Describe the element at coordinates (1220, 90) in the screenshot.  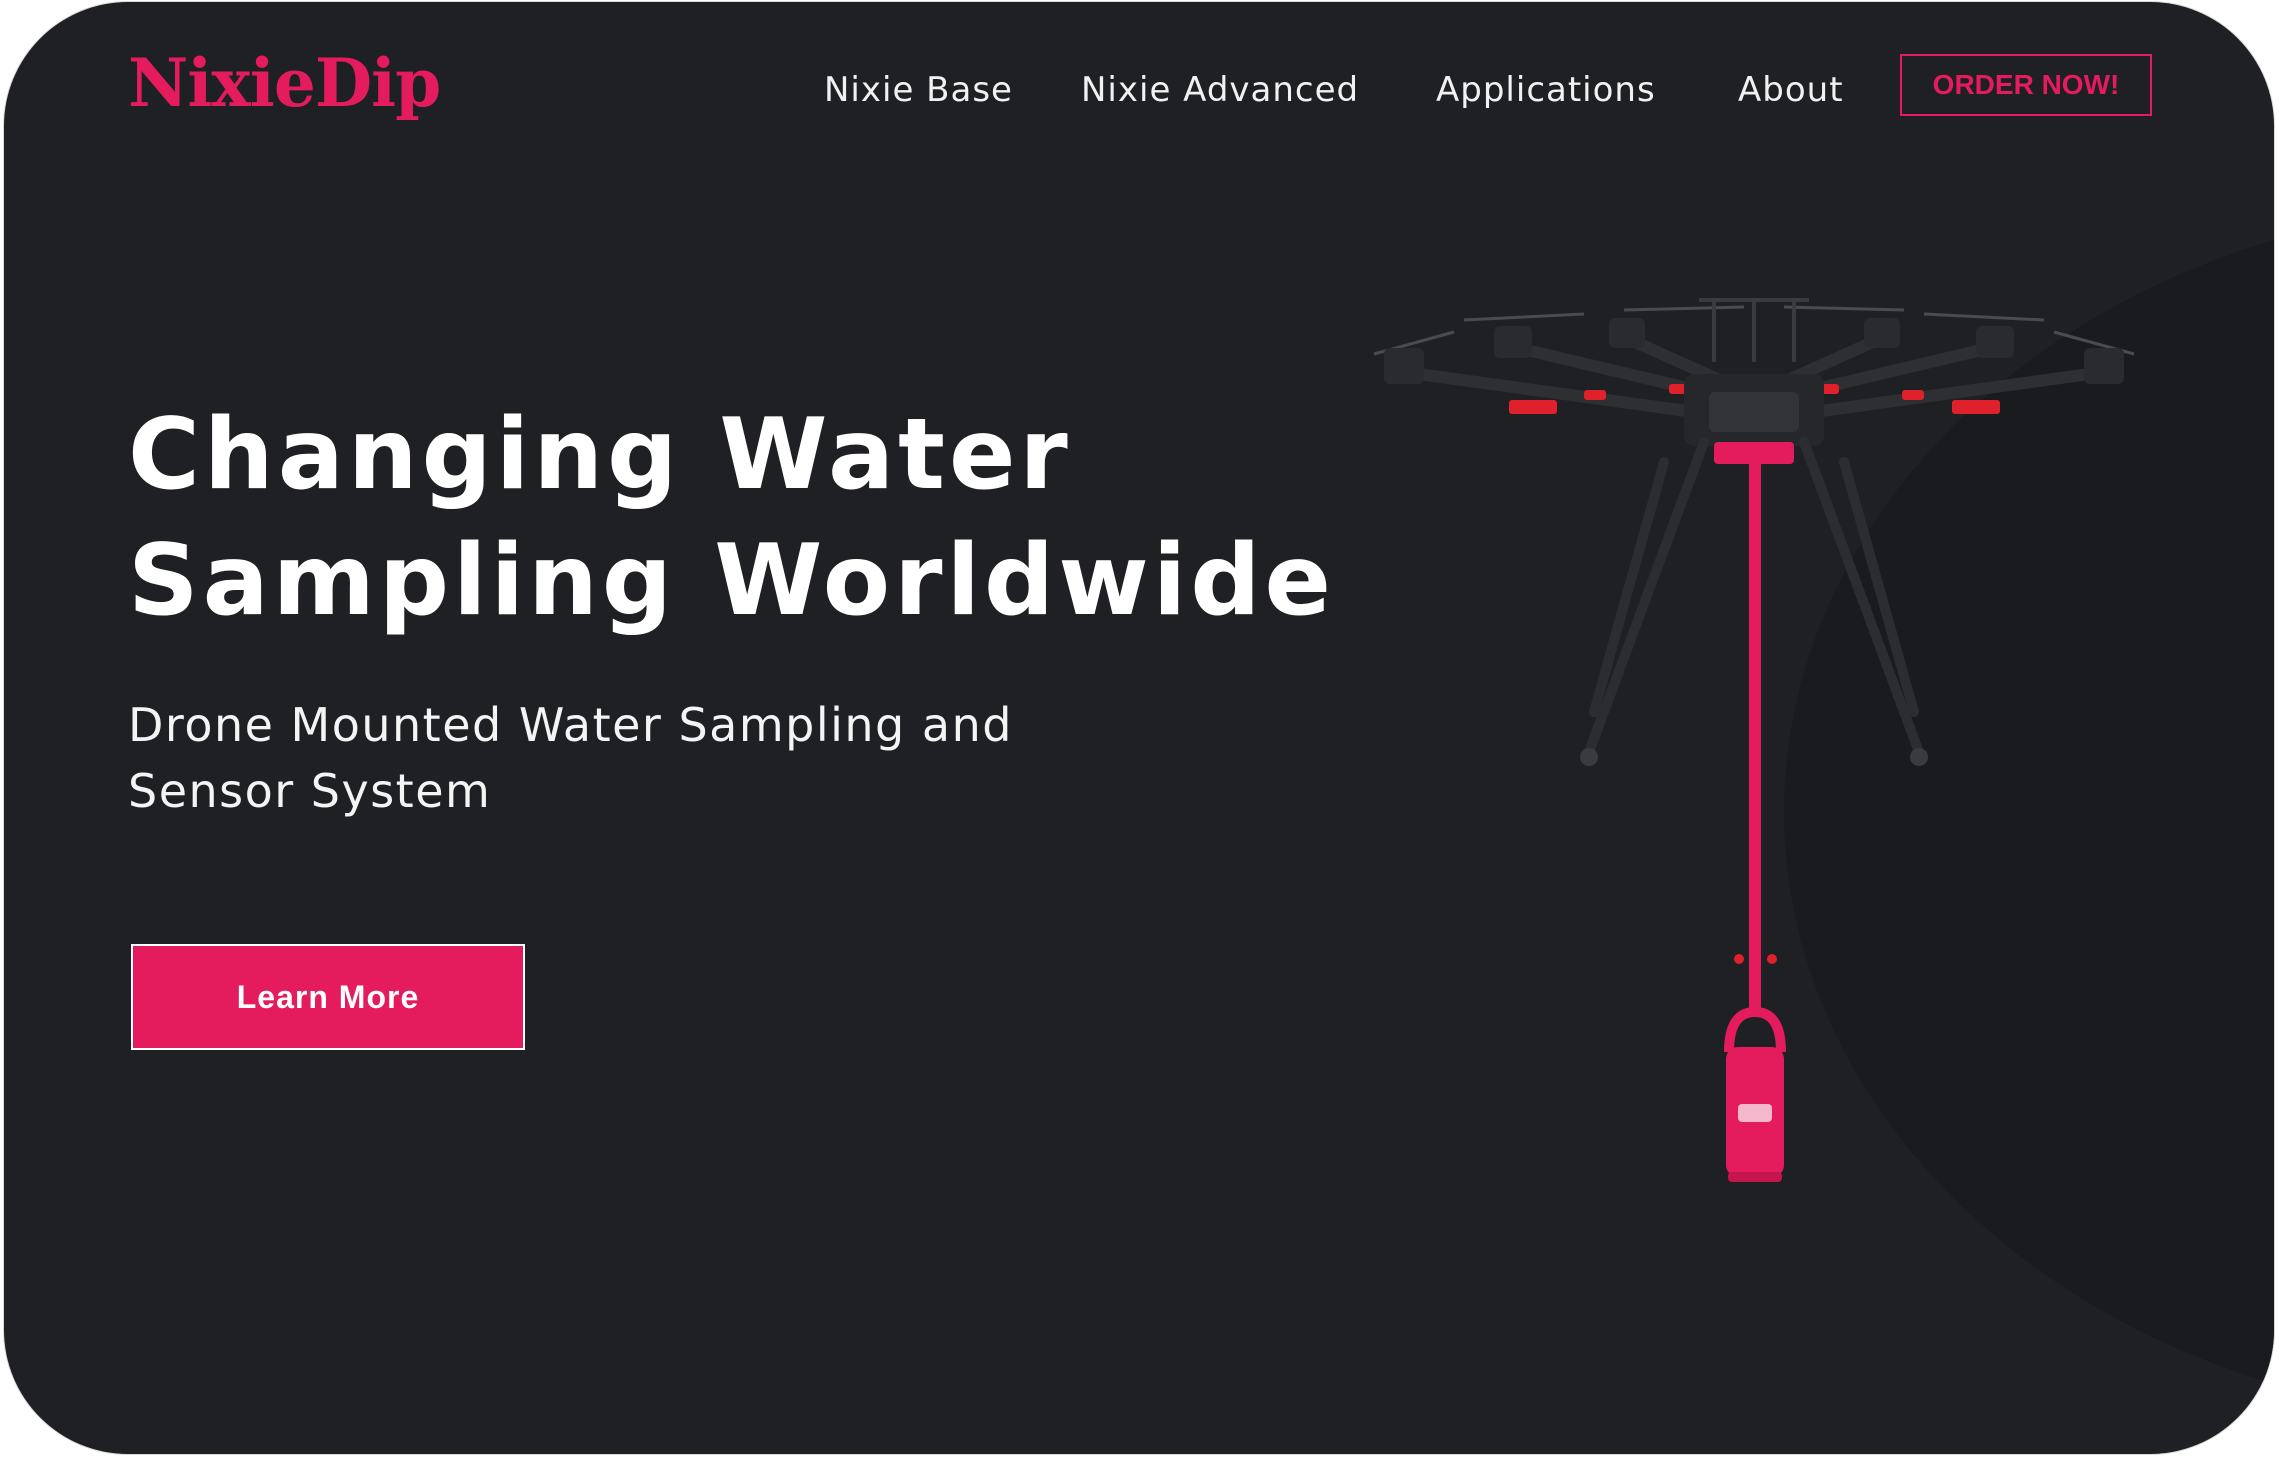
I see `nav-link-nixie-advanced: Nixie Advanced` at that location.